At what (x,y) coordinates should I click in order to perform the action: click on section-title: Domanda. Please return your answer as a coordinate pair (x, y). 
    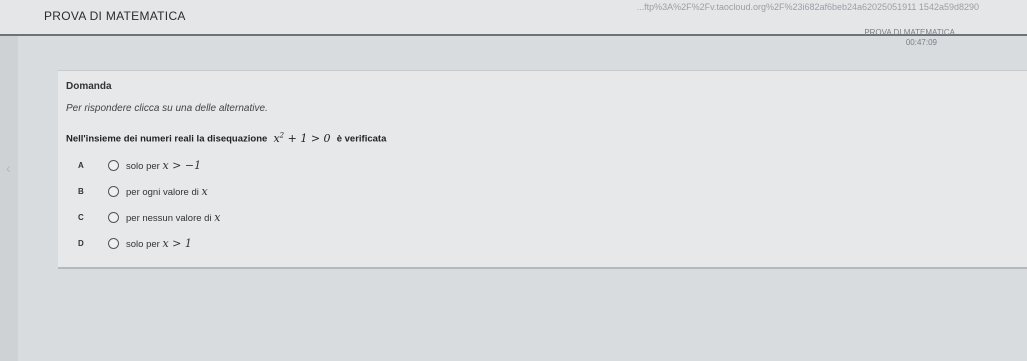
    Looking at the image, I should click on (89, 86).